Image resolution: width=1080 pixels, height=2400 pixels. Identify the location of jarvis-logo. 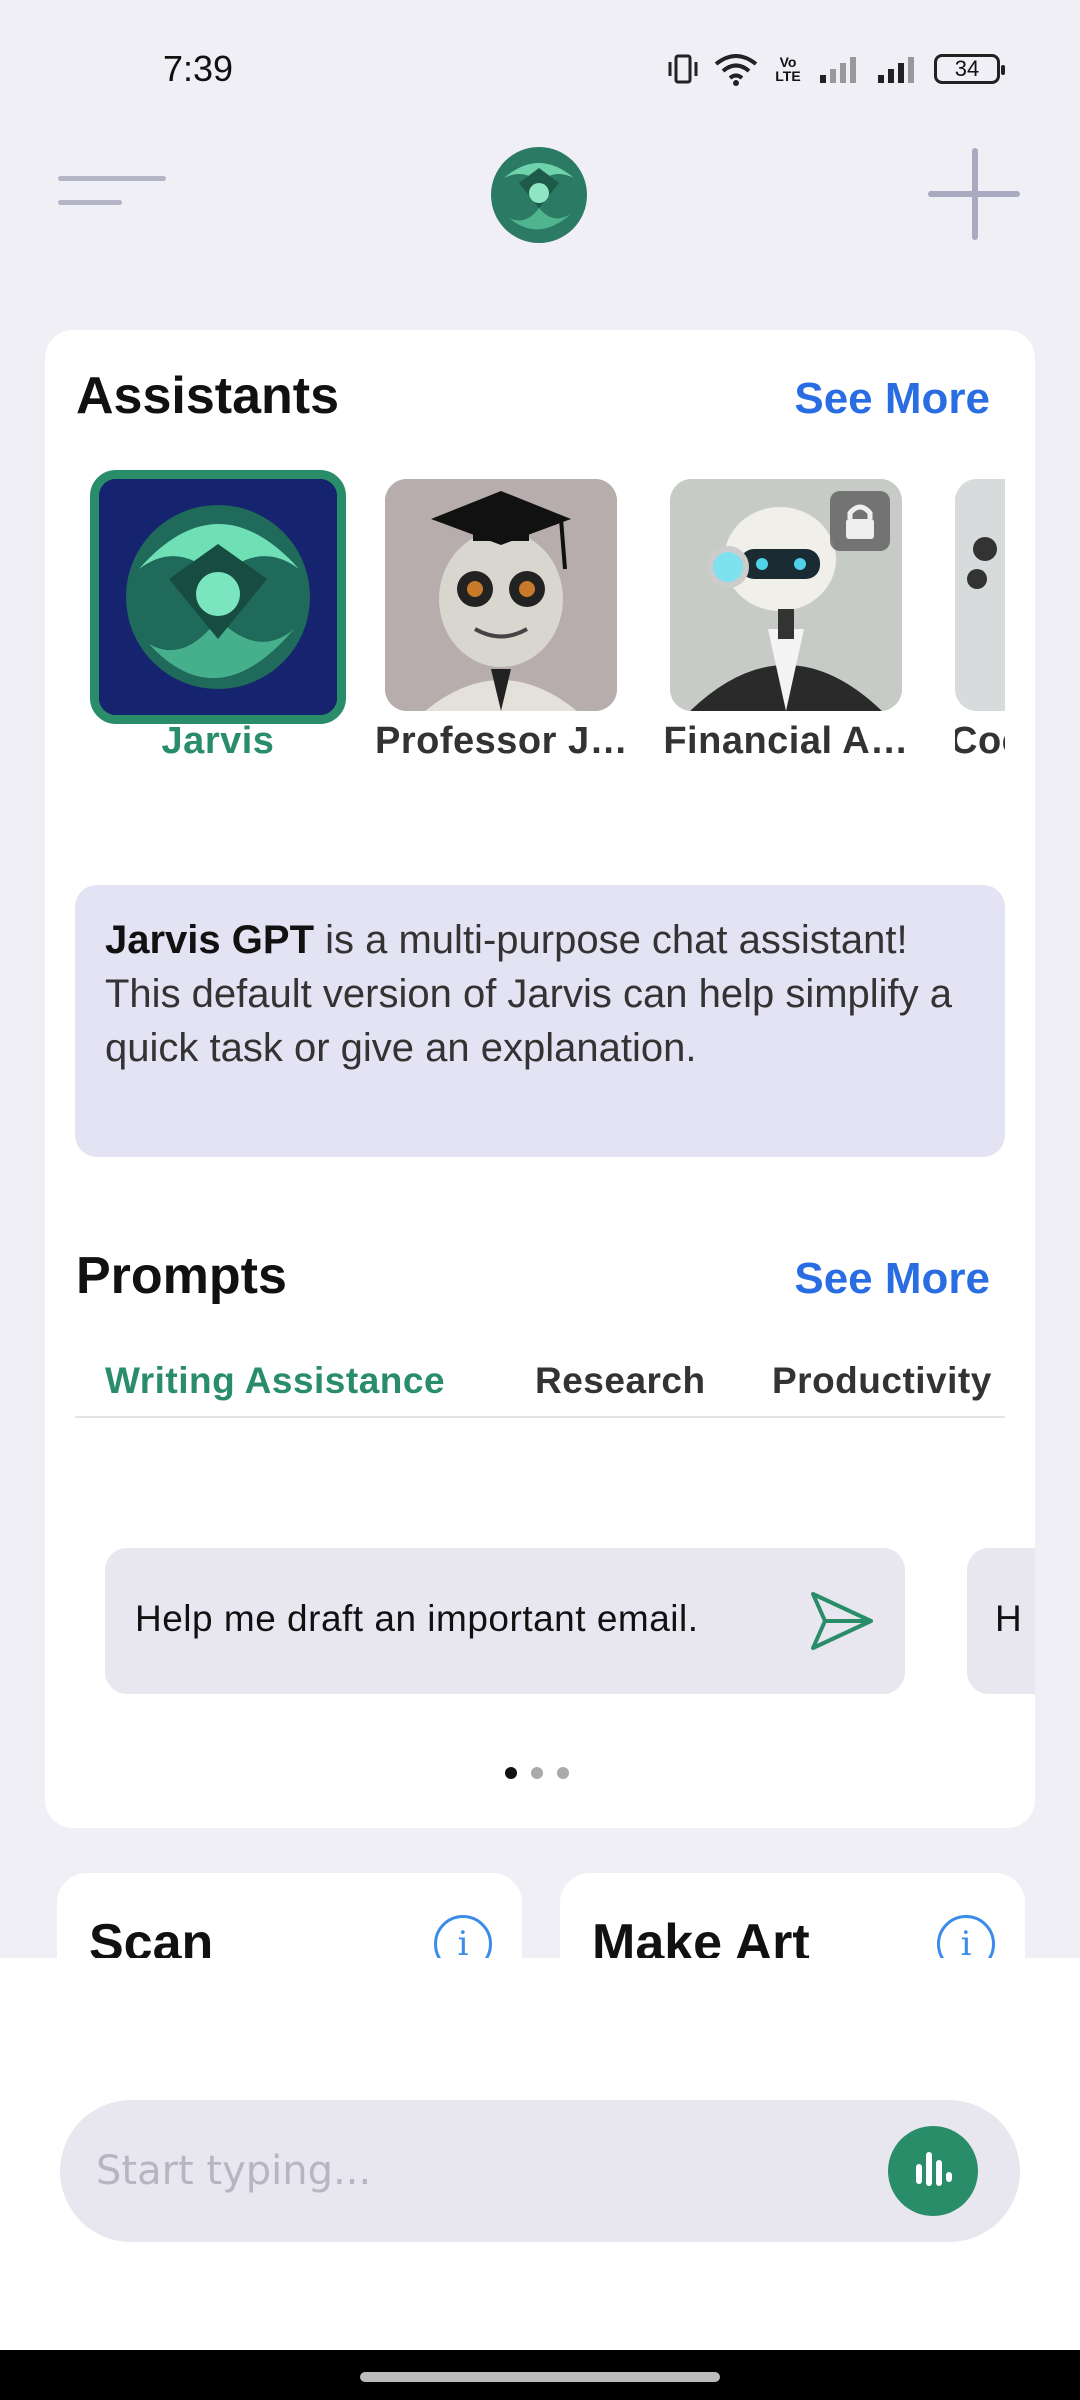
(539, 195).